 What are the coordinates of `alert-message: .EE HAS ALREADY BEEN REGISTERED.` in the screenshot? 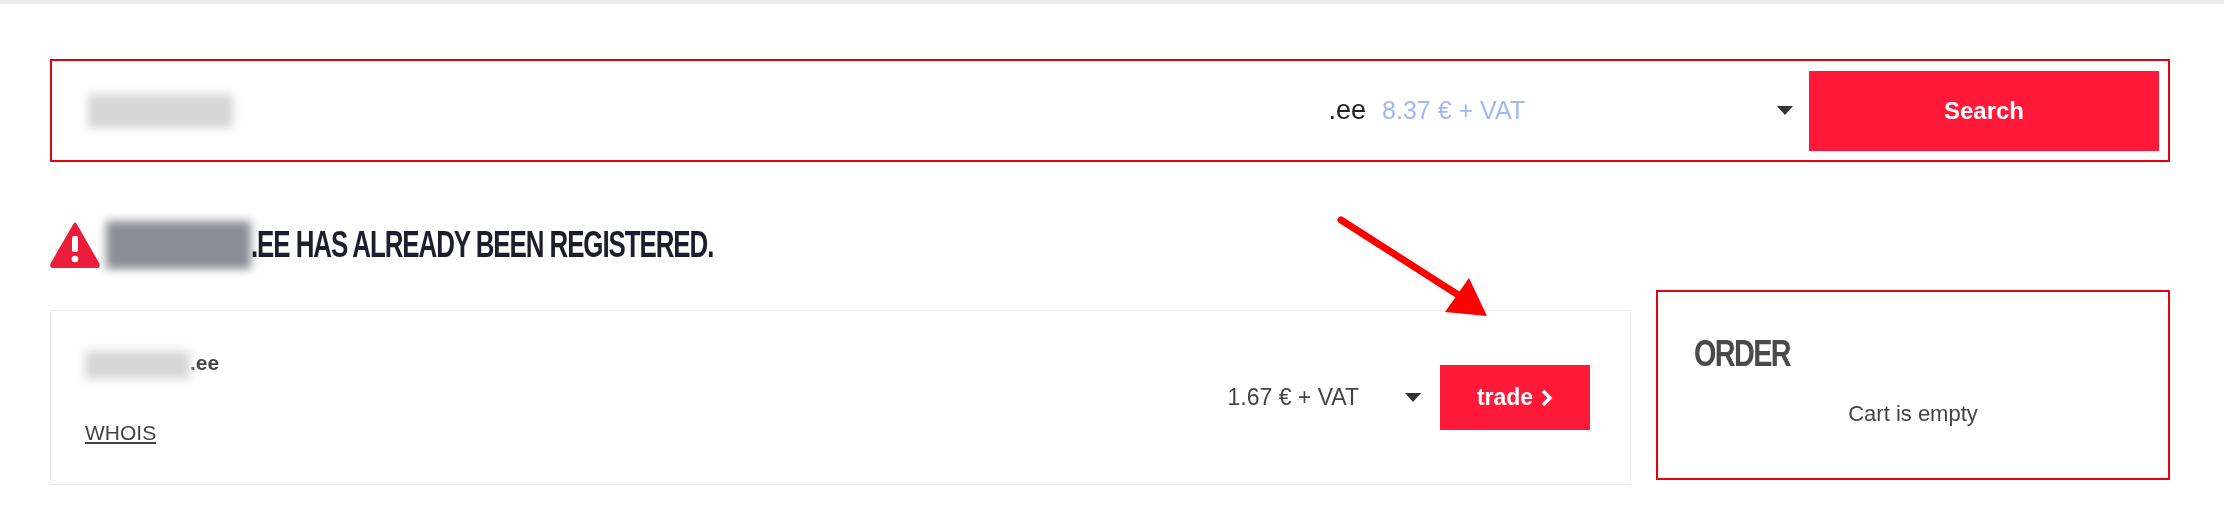 It's located at (482, 245).